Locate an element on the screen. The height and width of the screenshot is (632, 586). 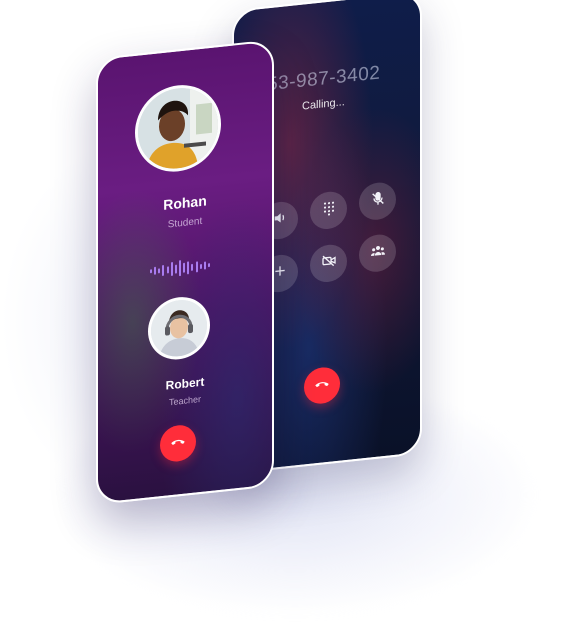
group-icon is located at coordinates (378, 253).